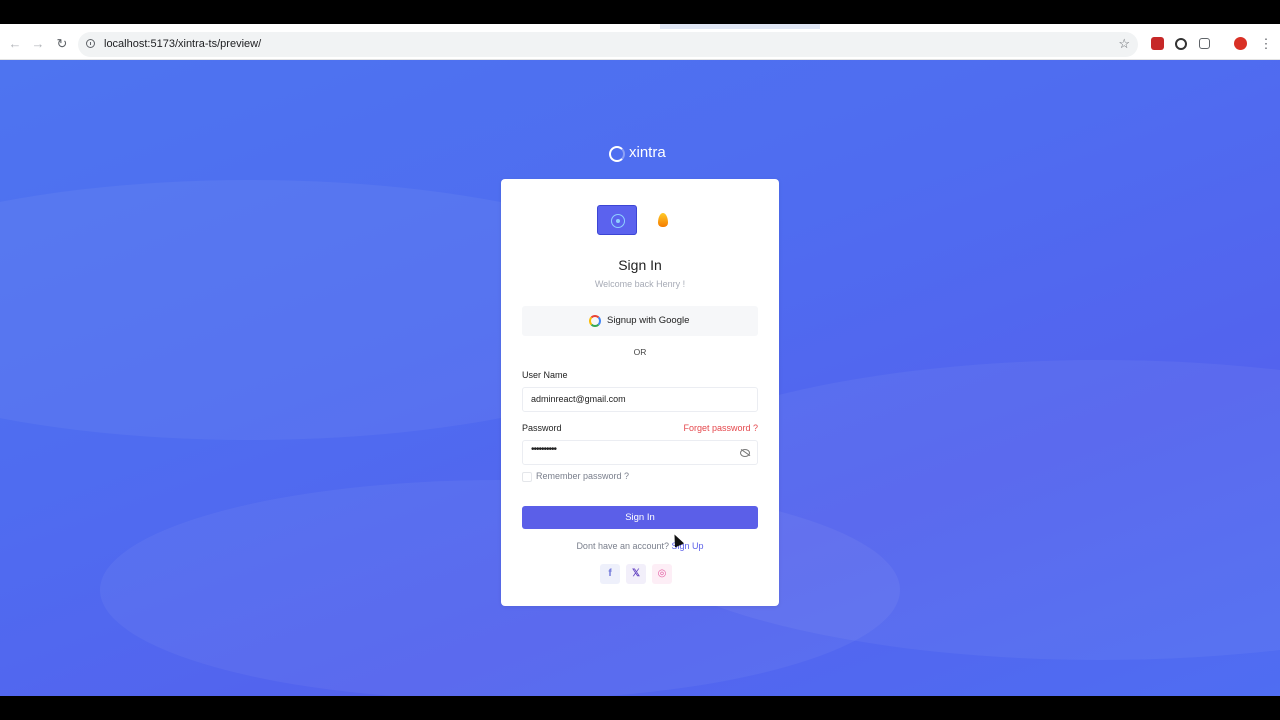 The height and width of the screenshot is (720, 1280). I want to click on profile-avatar, so click(1240, 43).